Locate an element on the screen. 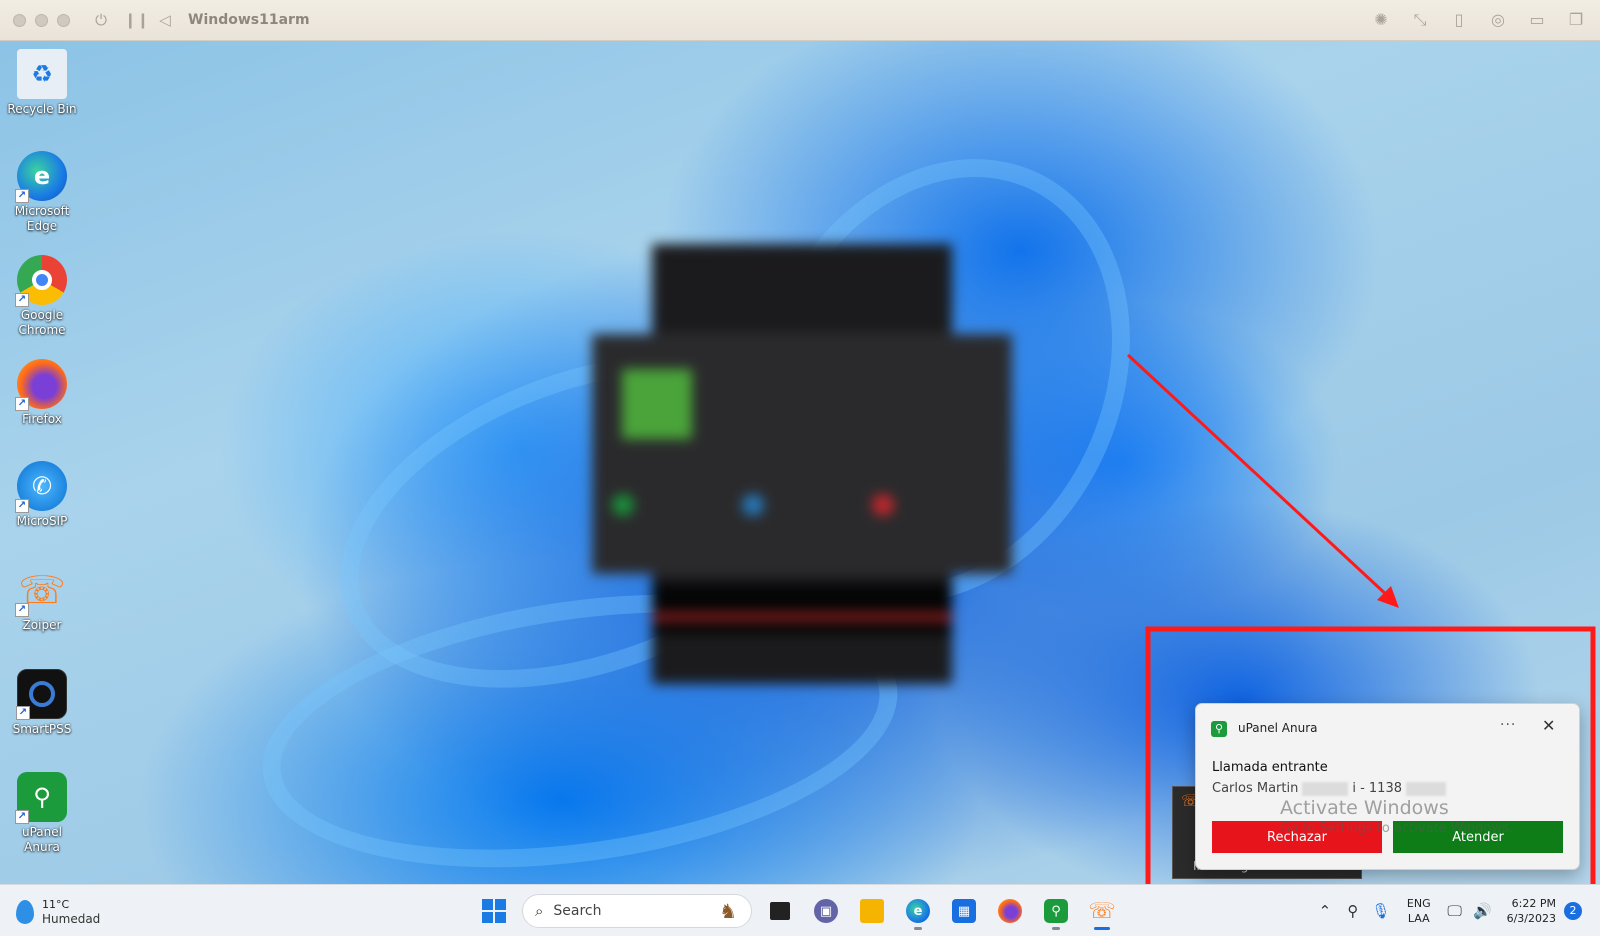 Image resolution: width=1600 pixels, height=936 pixels. desktop-icon-edge: e ↗ Microsoft Edge is located at coordinates (42, 192).